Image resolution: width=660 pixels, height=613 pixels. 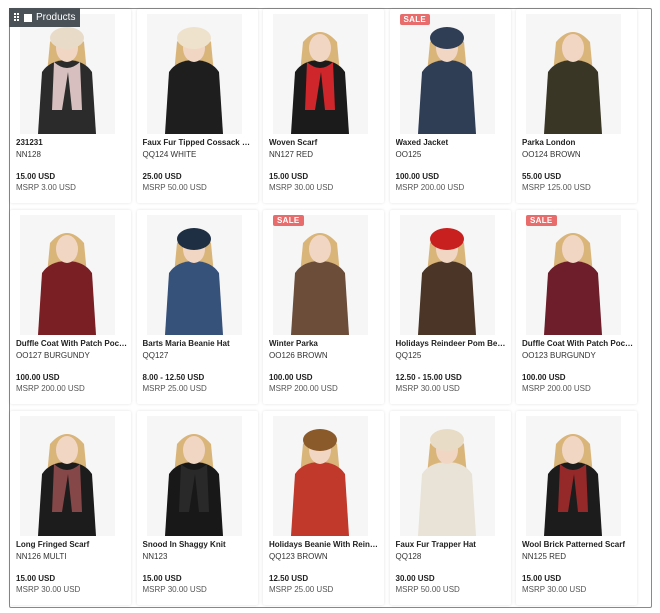 I want to click on product-name: Holidays Reindeer Pom Beanie, so click(x=452, y=343).